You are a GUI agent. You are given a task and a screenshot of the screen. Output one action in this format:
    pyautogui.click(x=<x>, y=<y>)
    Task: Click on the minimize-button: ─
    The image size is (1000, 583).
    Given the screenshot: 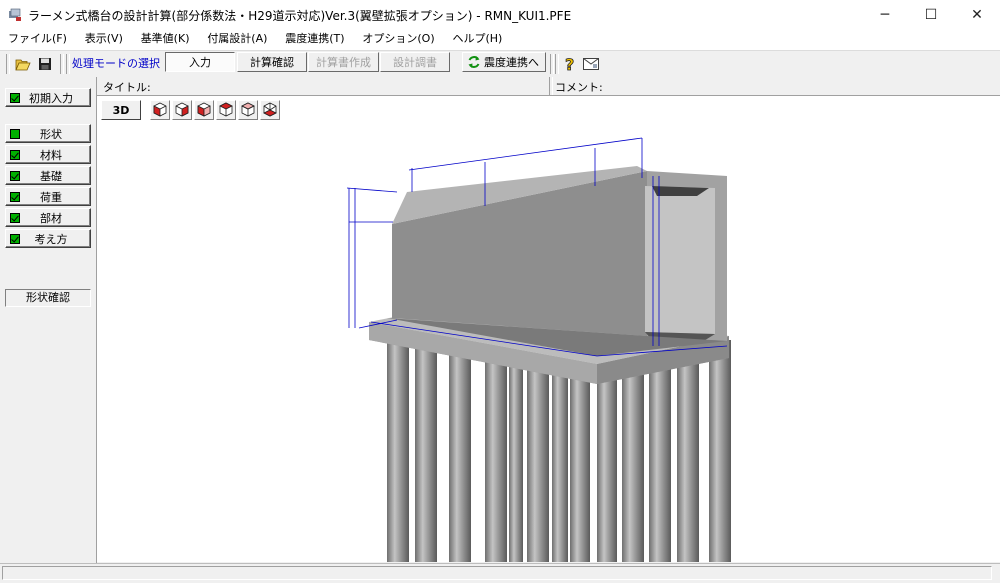 What is the action you would take?
    pyautogui.click(x=885, y=15)
    